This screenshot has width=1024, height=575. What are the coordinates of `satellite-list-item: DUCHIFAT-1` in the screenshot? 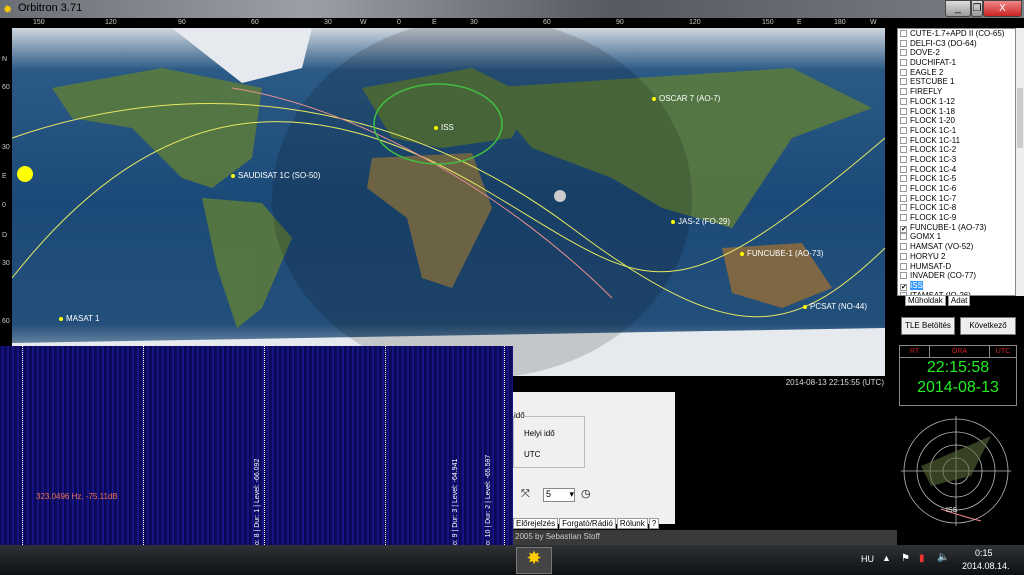 It's located at (956, 63).